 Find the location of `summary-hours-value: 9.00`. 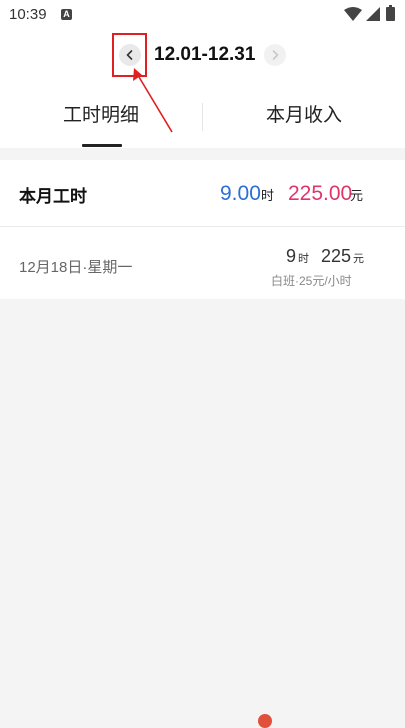

summary-hours-value: 9.00 is located at coordinates (240, 193).